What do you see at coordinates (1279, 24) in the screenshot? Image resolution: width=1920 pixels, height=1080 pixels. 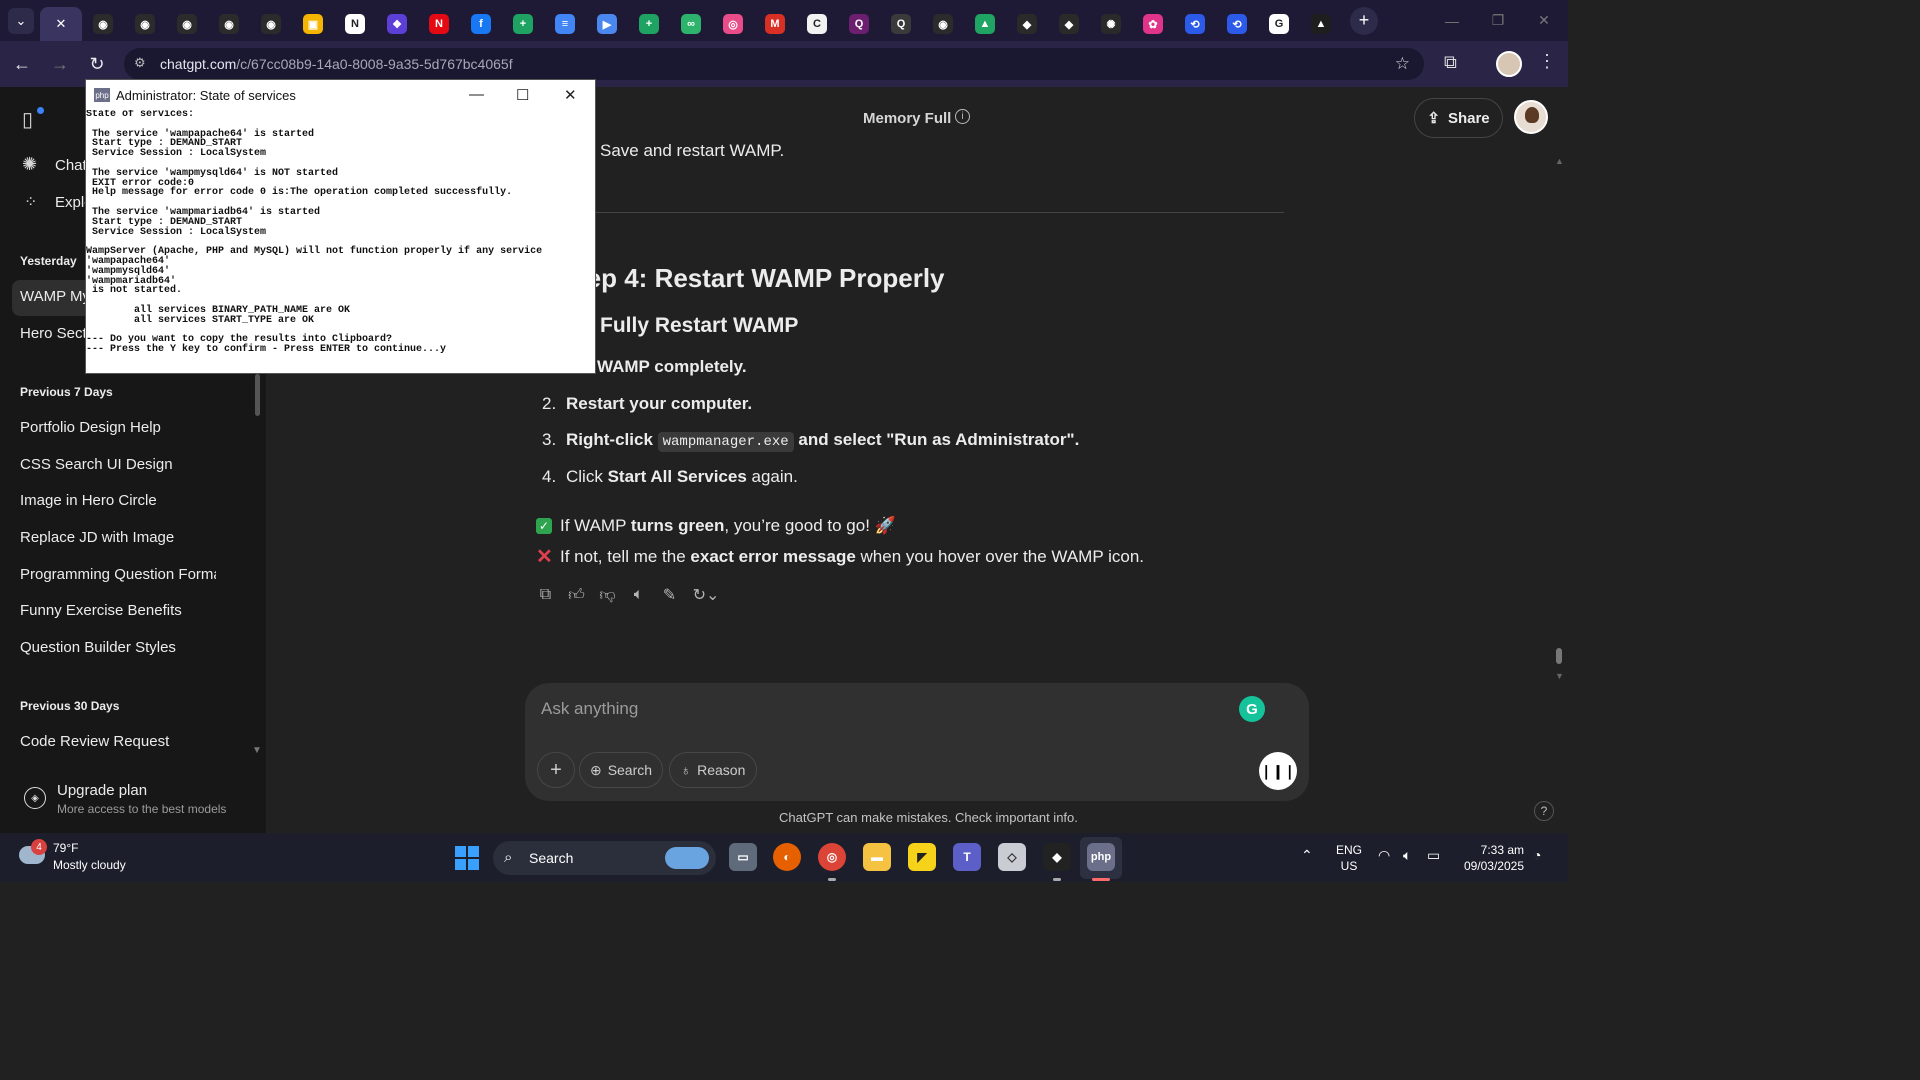 I see `tab-google: G` at bounding box center [1279, 24].